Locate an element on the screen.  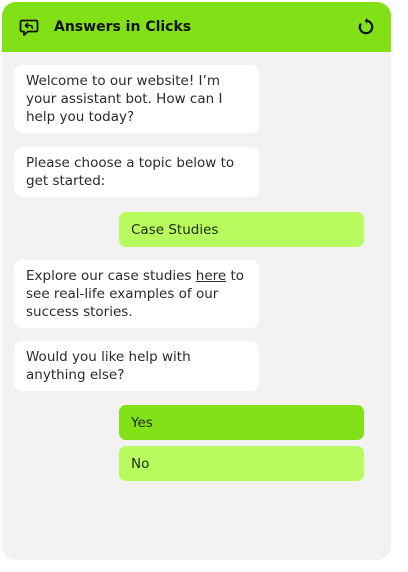
choice-label: Case Studies is located at coordinates (175, 229).